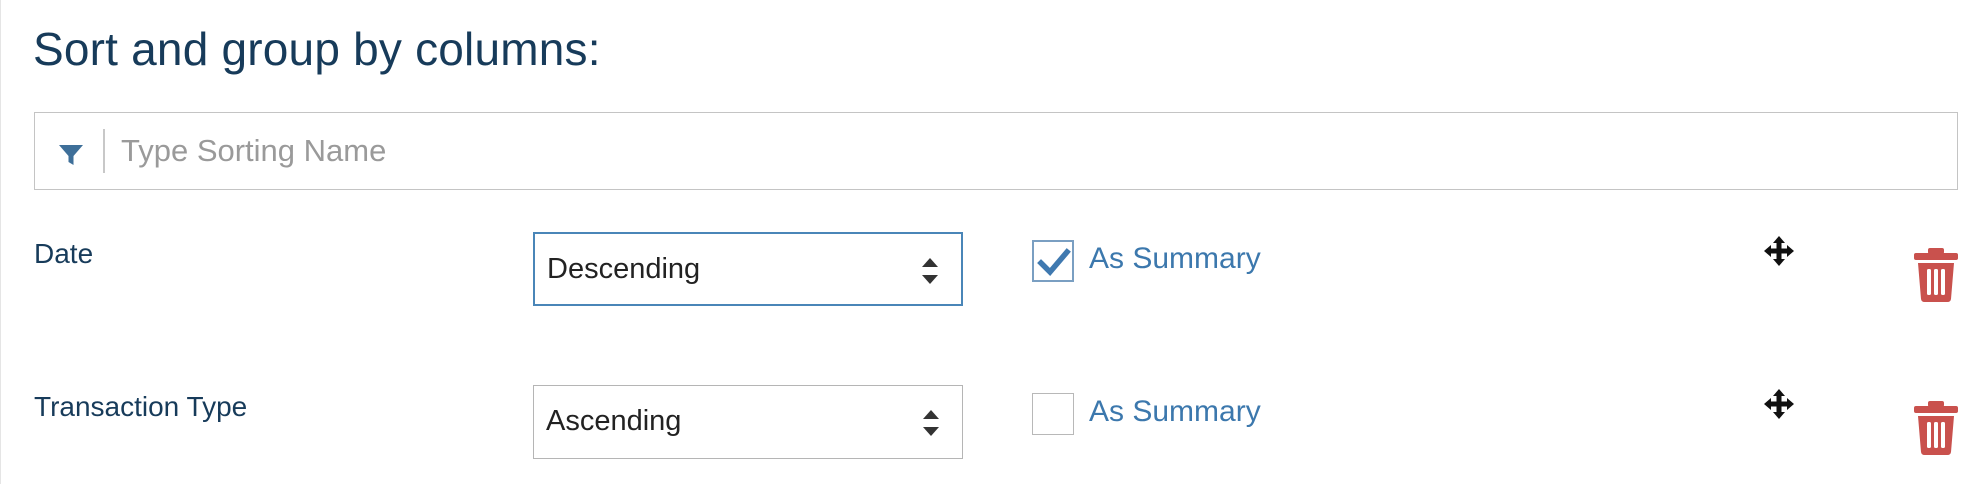 The height and width of the screenshot is (484, 1986). Describe the element at coordinates (317, 49) in the screenshot. I see `page-title: Sort and group by columns:` at that location.